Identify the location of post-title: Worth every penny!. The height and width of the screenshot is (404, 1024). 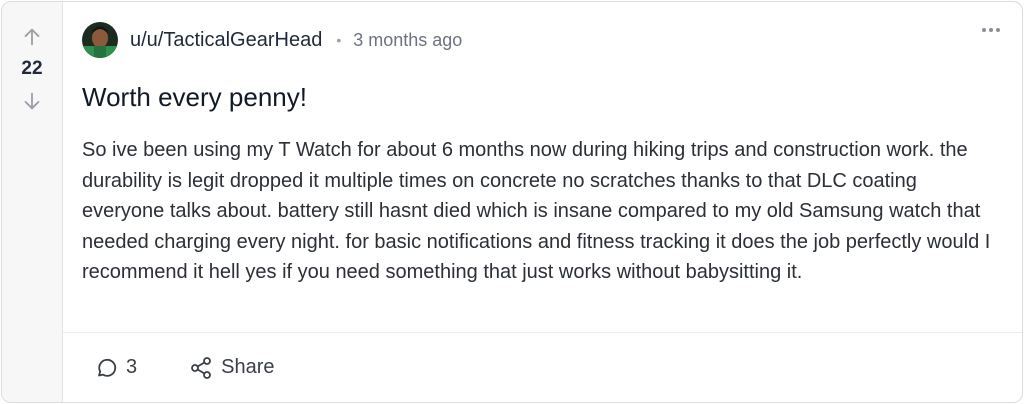
(194, 97).